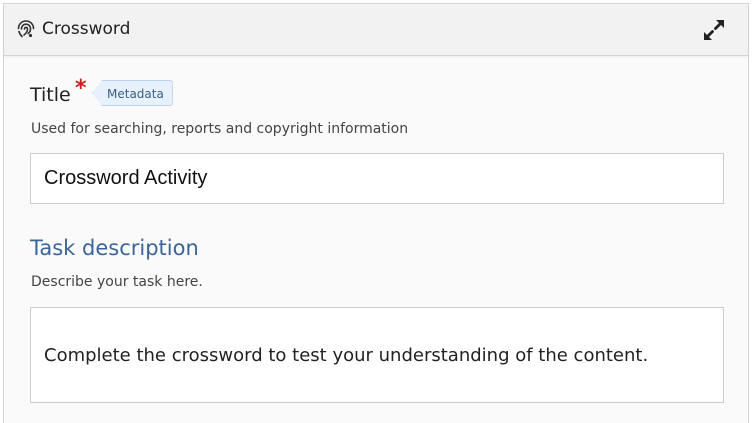  I want to click on editor-header: Crossword, so click(376, 30).